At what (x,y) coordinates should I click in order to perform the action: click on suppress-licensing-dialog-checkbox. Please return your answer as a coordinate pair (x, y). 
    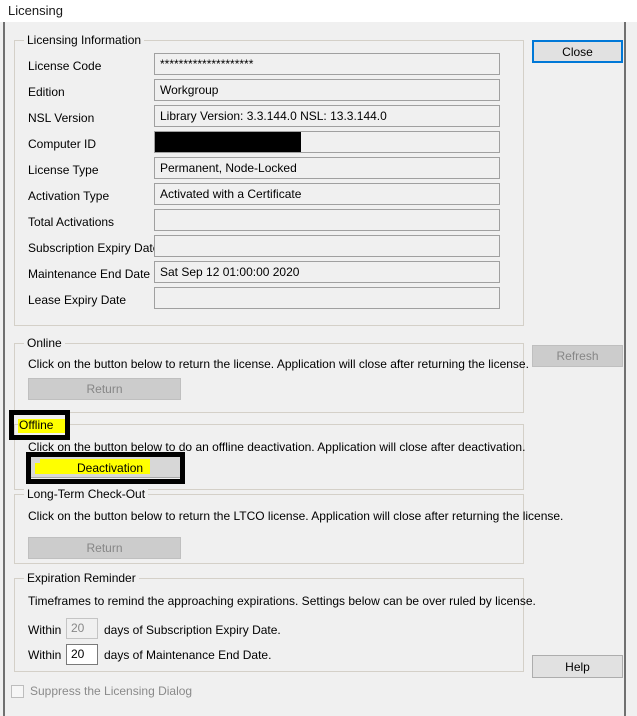
    Looking at the image, I should click on (17, 691).